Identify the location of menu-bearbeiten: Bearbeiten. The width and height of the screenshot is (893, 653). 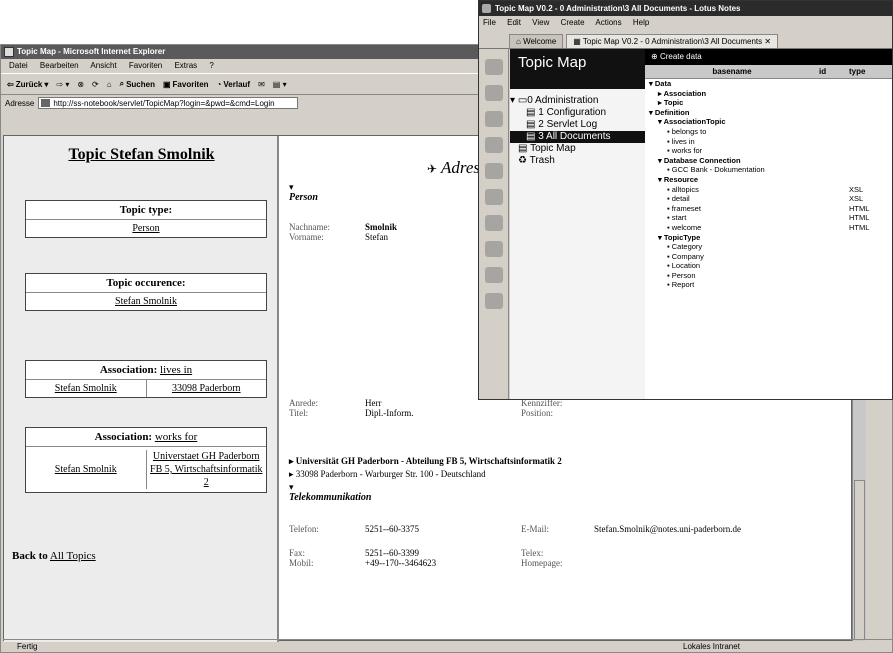
(59, 65).